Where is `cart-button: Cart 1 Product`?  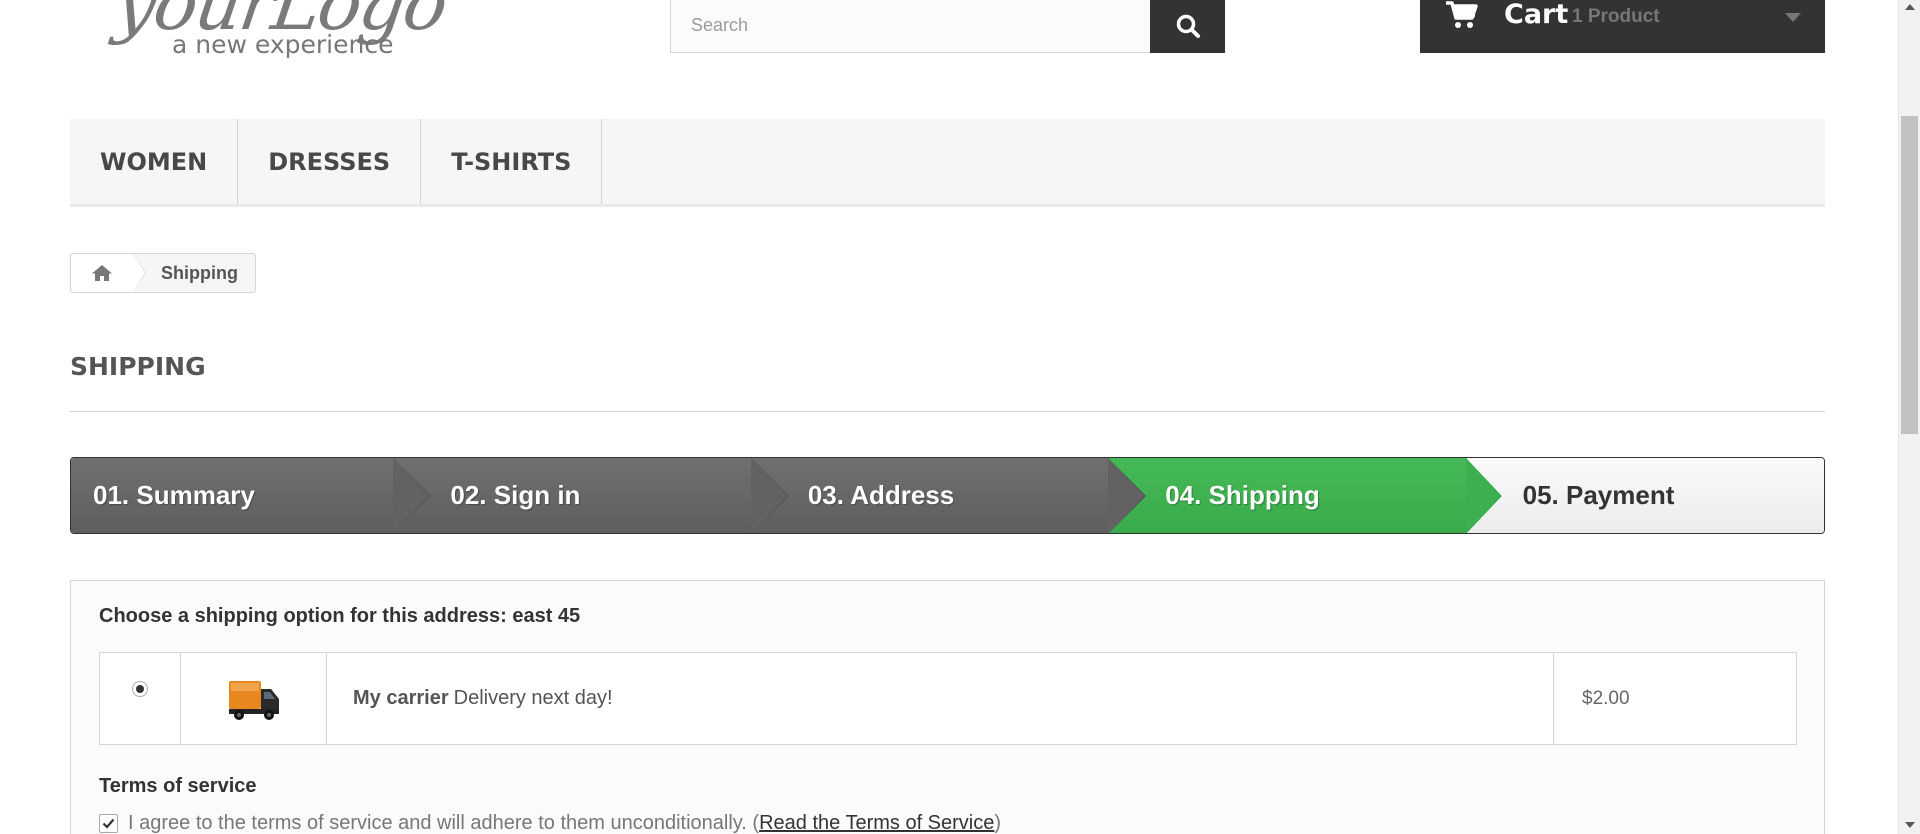
cart-button: Cart 1 Product is located at coordinates (1622, 26).